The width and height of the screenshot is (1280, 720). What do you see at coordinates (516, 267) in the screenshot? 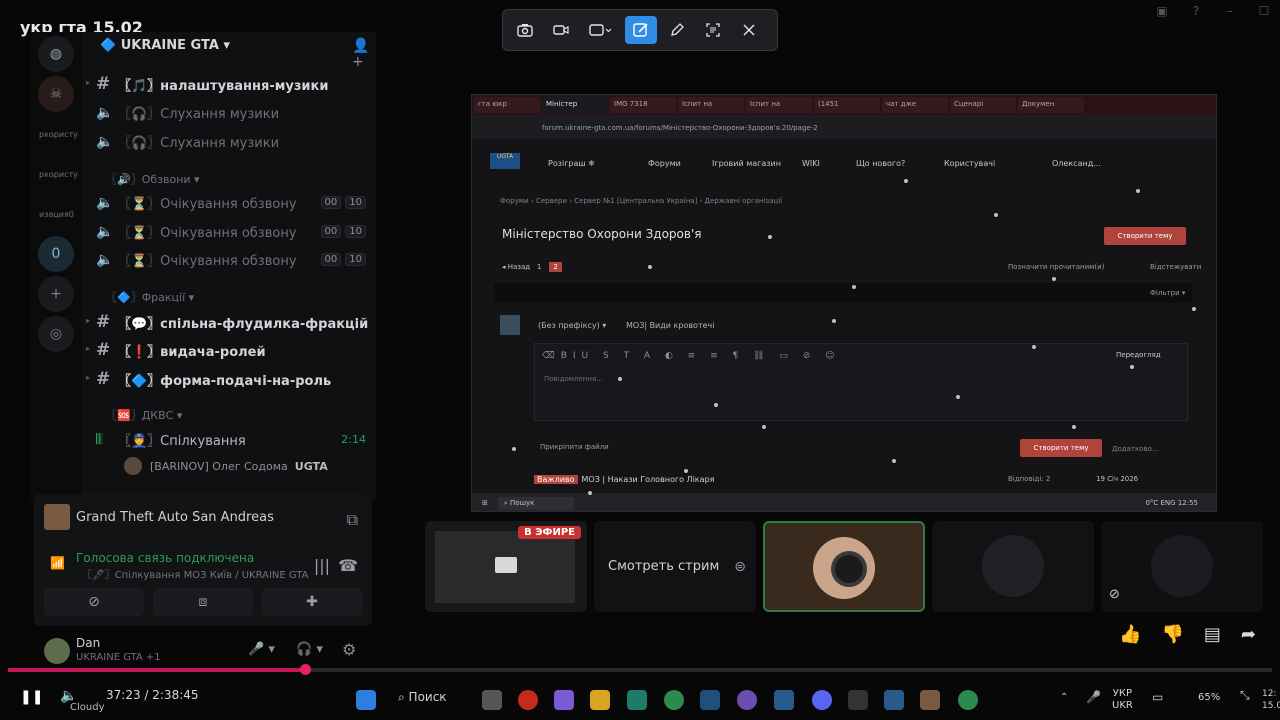
I see `back-link: ◂ Назад` at bounding box center [516, 267].